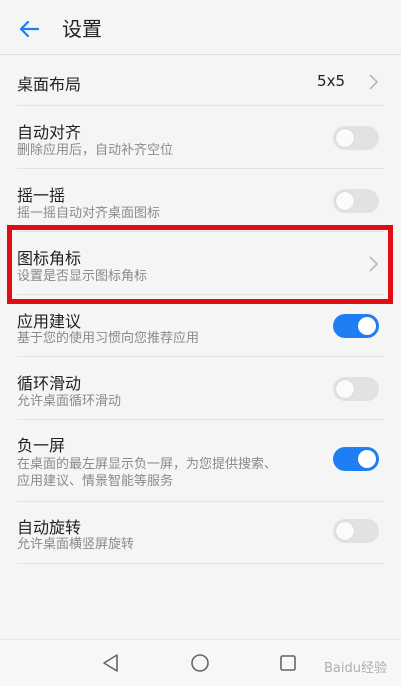  What do you see at coordinates (356, 459) in the screenshot?
I see `minus-one-screen-toggle` at bounding box center [356, 459].